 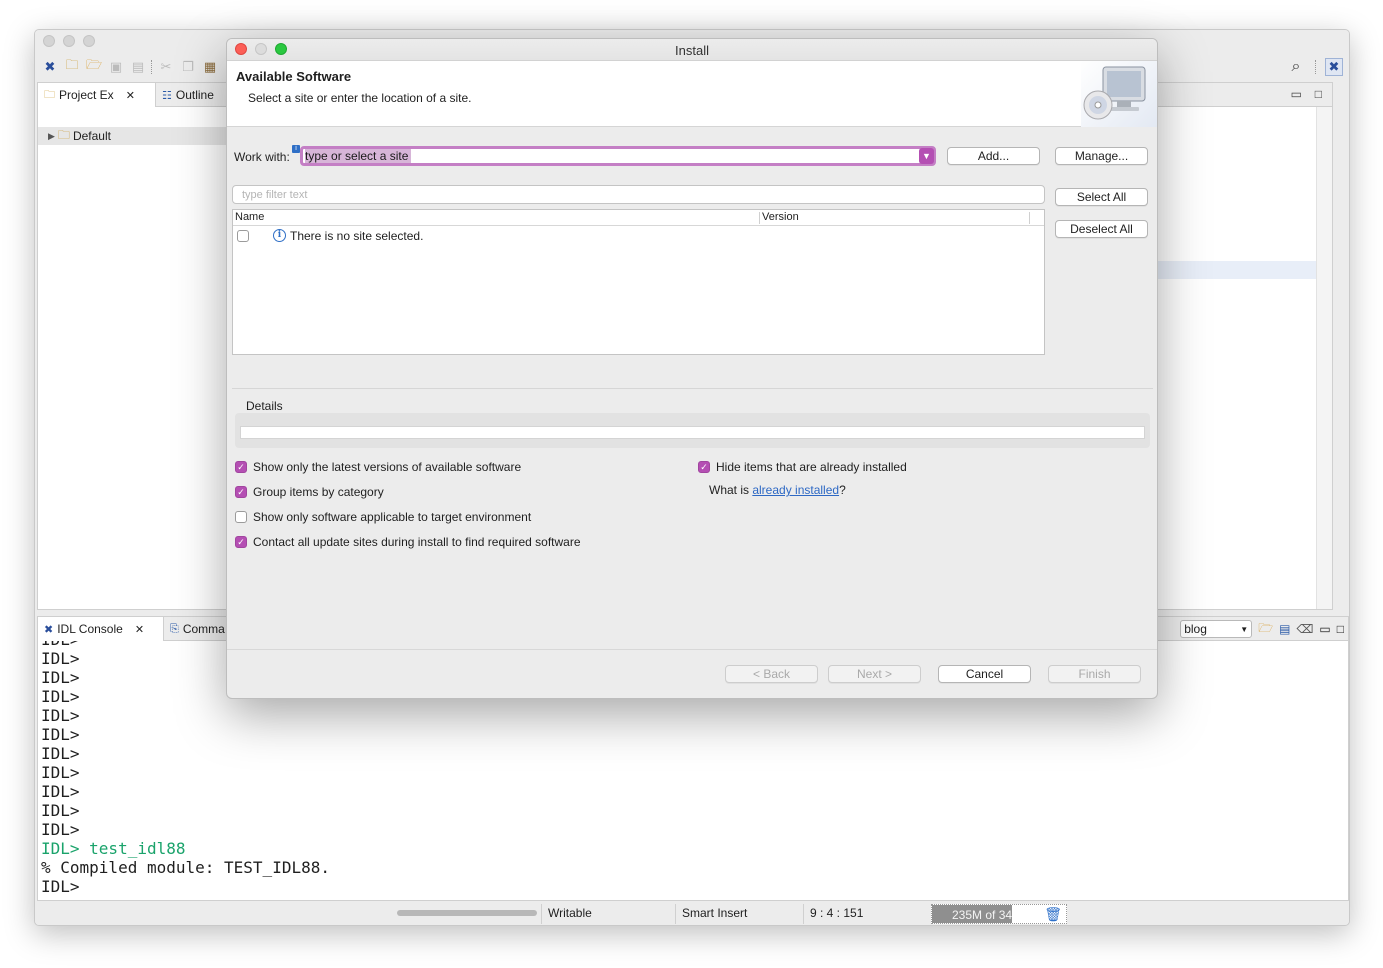 What do you see at coordinates (1101, 229) in the screenshot?
I see `deselect-all-button: Deselect All` at bounding box center [1101, 229].